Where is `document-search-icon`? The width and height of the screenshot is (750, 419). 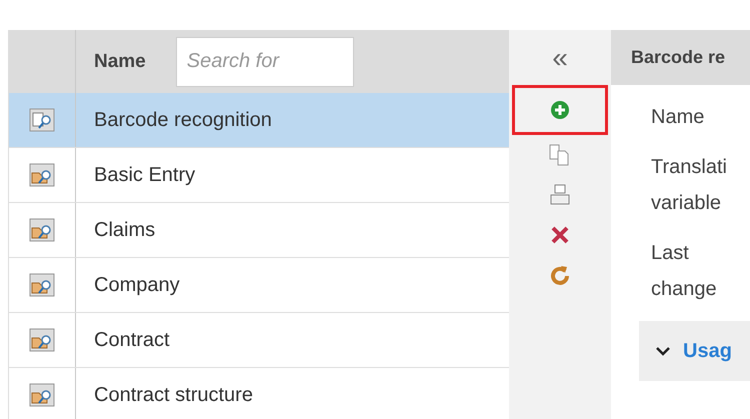
document-search-icon is located at coordinates (42, 120).